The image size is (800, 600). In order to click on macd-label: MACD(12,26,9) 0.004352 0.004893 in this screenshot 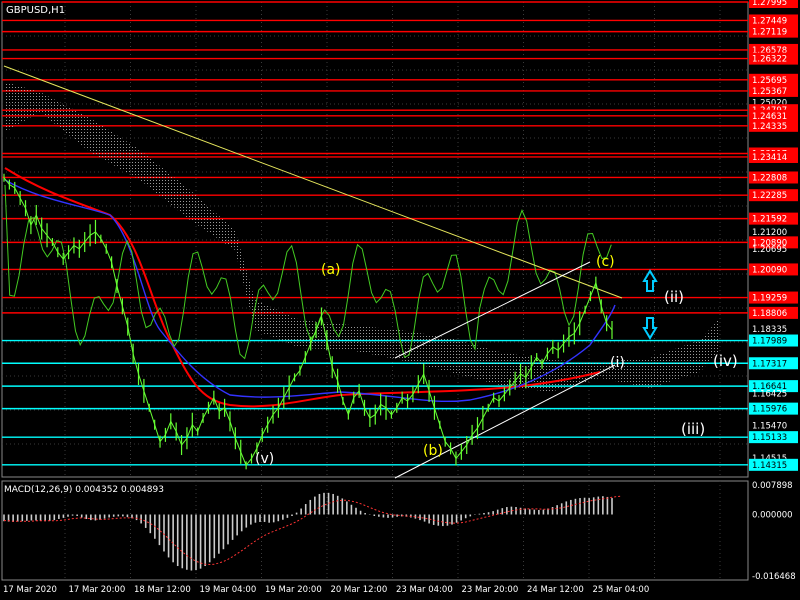, I will do `click(84, 490)`.